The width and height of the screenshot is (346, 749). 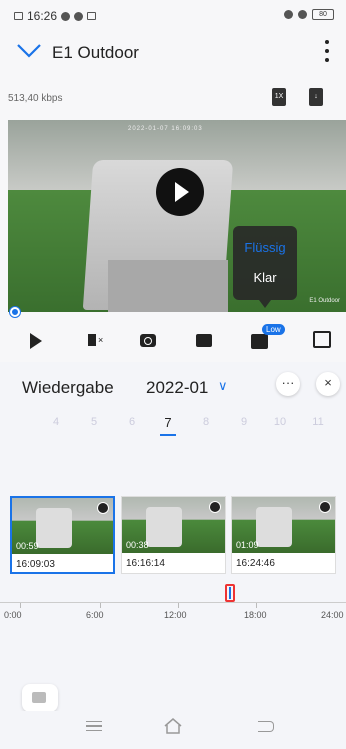 What do you see at coordinates (259, 341) in the screenshot?
I see `quality-icon` at bounding box center [259, 341].